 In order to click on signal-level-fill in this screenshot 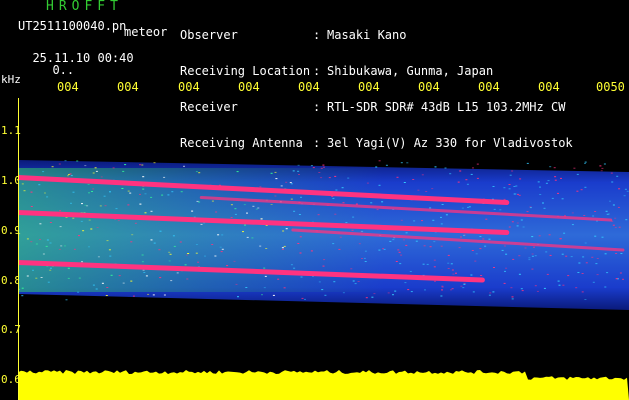, I will do `click(323, 385)`.